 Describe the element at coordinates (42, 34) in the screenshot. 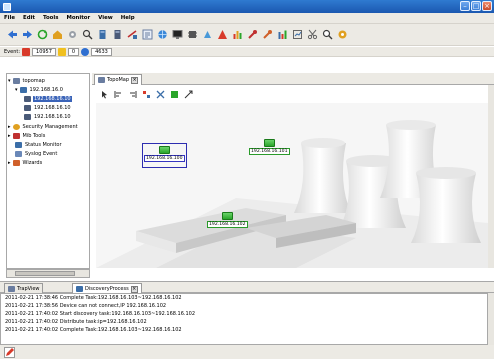

I see `refresh-button` at that location.